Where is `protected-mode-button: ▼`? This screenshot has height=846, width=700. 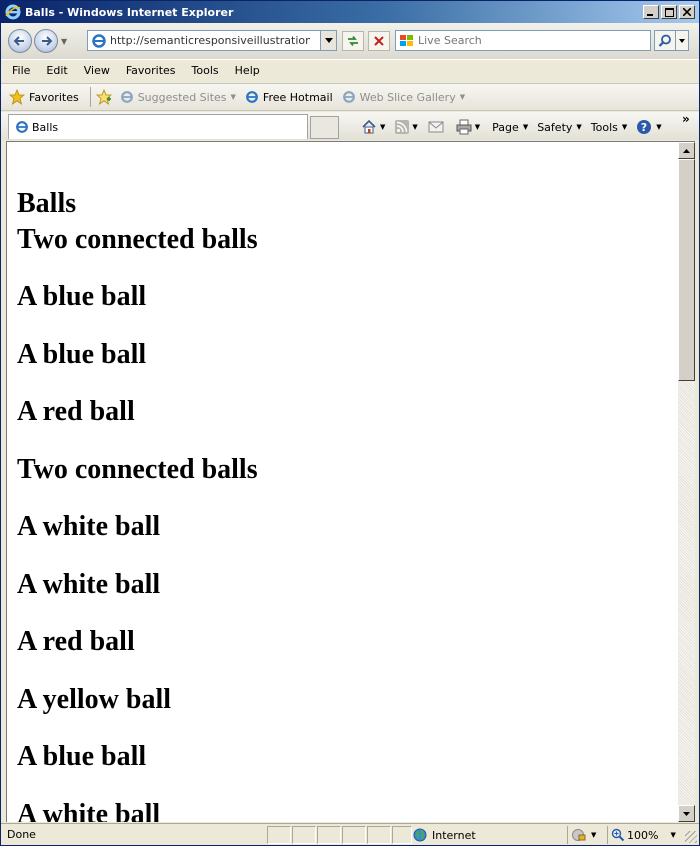 protected-mode-button: ▼ is located at coordinates (585, 835).